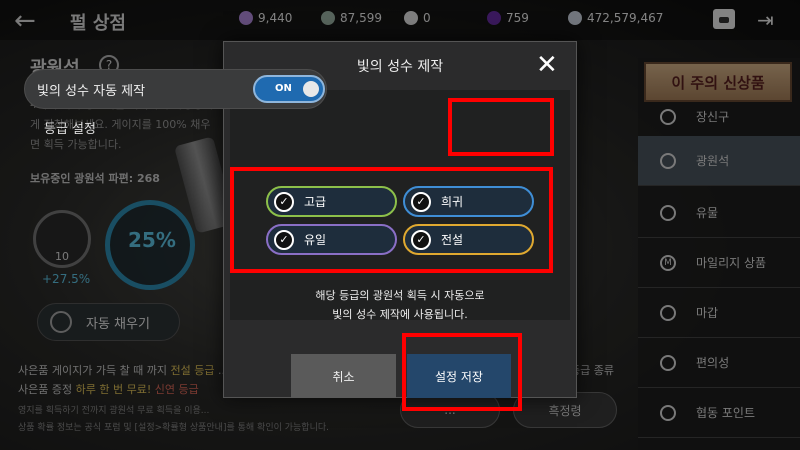 This screenshot has height=450, width=800. I want to click on auto-craft-toggle: ON, so click(289, 89).